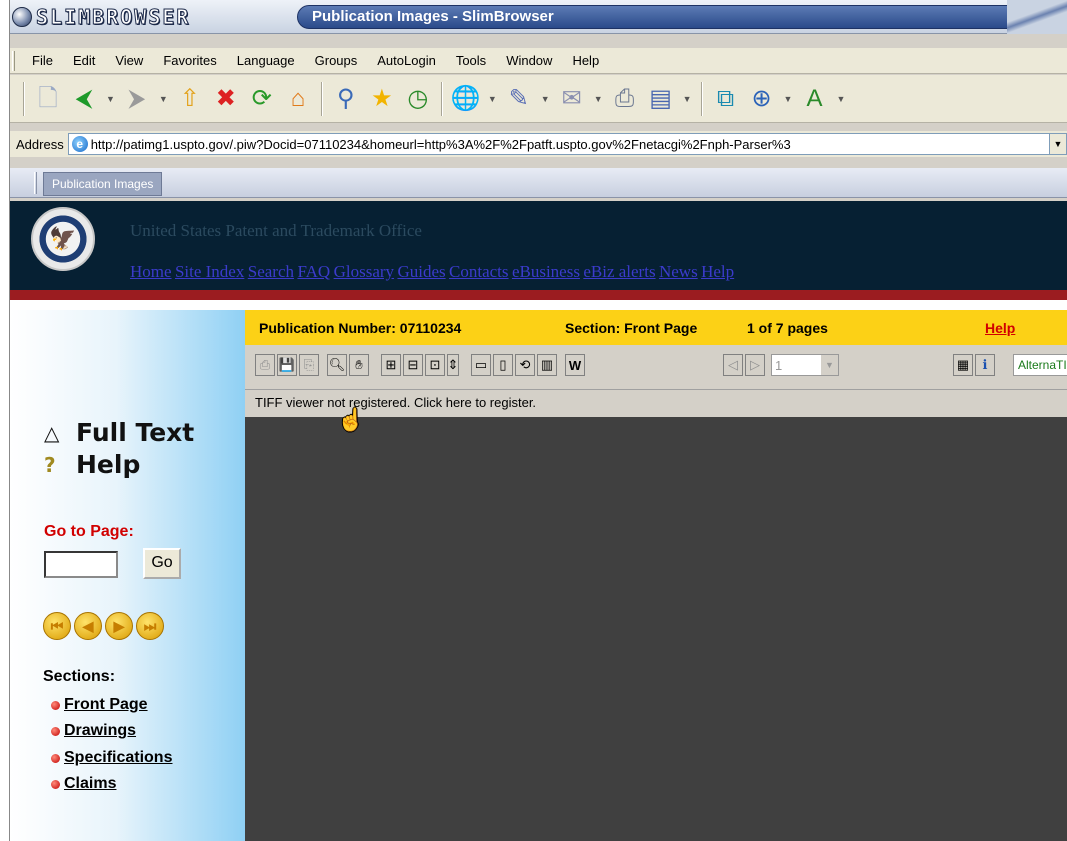 This screenshot has width=1067, height=841. Describe the element at coordinates (547, 365) in the screenshot. I see `page-view-icon: ▥` at that location.